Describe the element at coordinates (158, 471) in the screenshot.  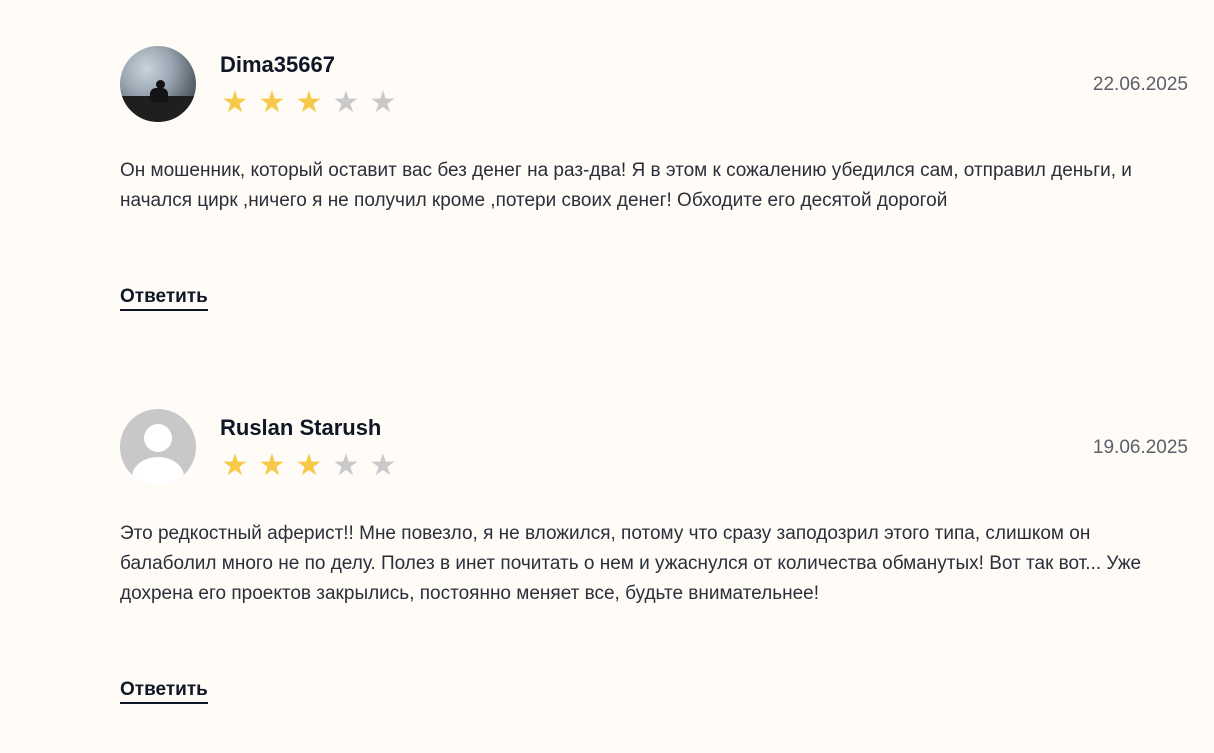
I see `avatar-body-shape` at that location.